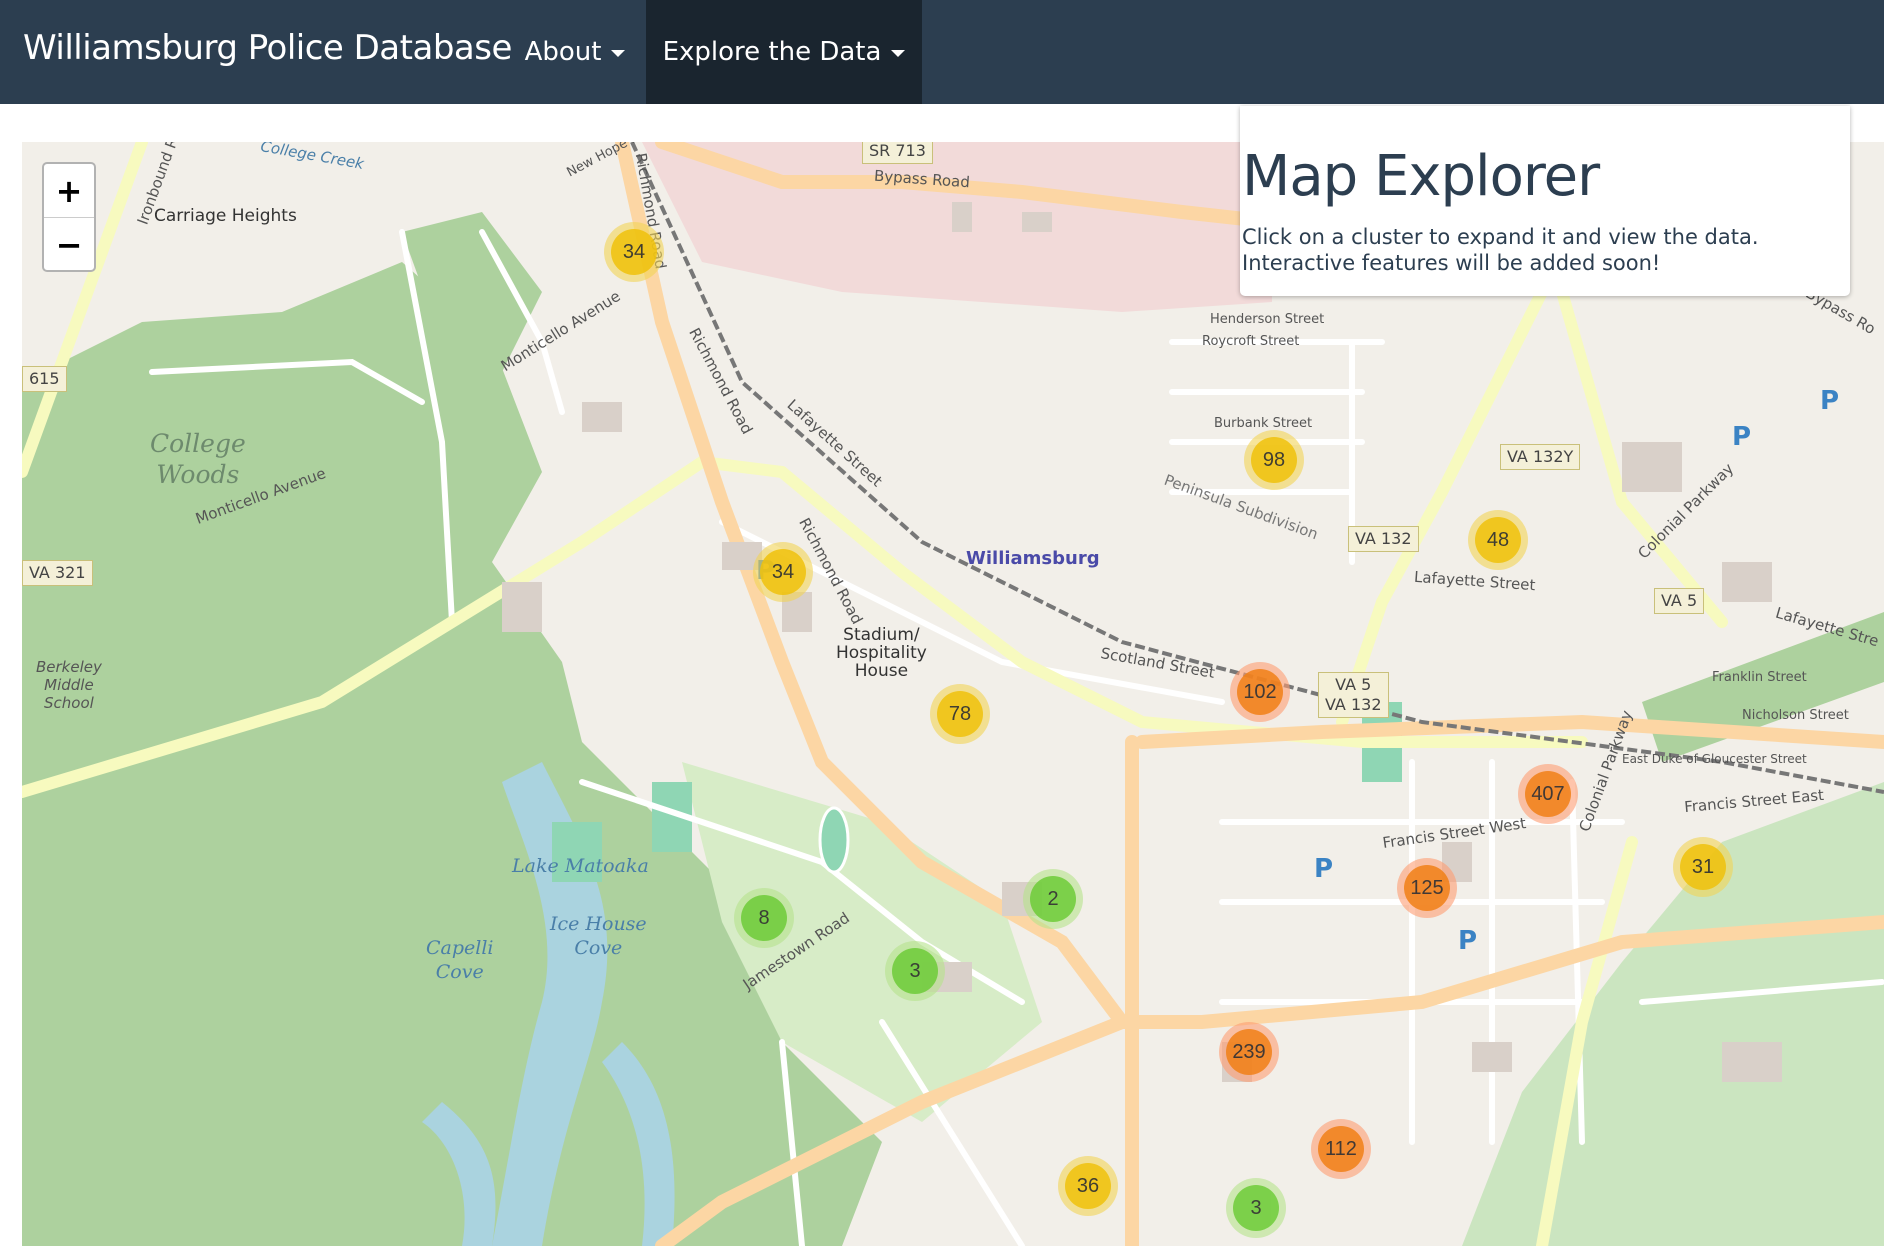 This screenshot has height=1246, width=1884. What do you see at coordinates (460, 960) in the screenshot?
I see `label-capelli-cove: Capelli Cove` at bounding box center [460, 960].